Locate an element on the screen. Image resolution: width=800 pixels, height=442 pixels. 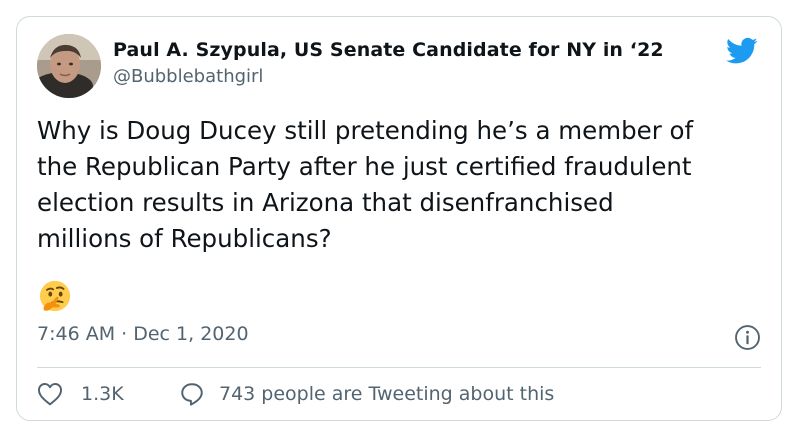
like-button: 1.3K is located at coordinates (80, 394).